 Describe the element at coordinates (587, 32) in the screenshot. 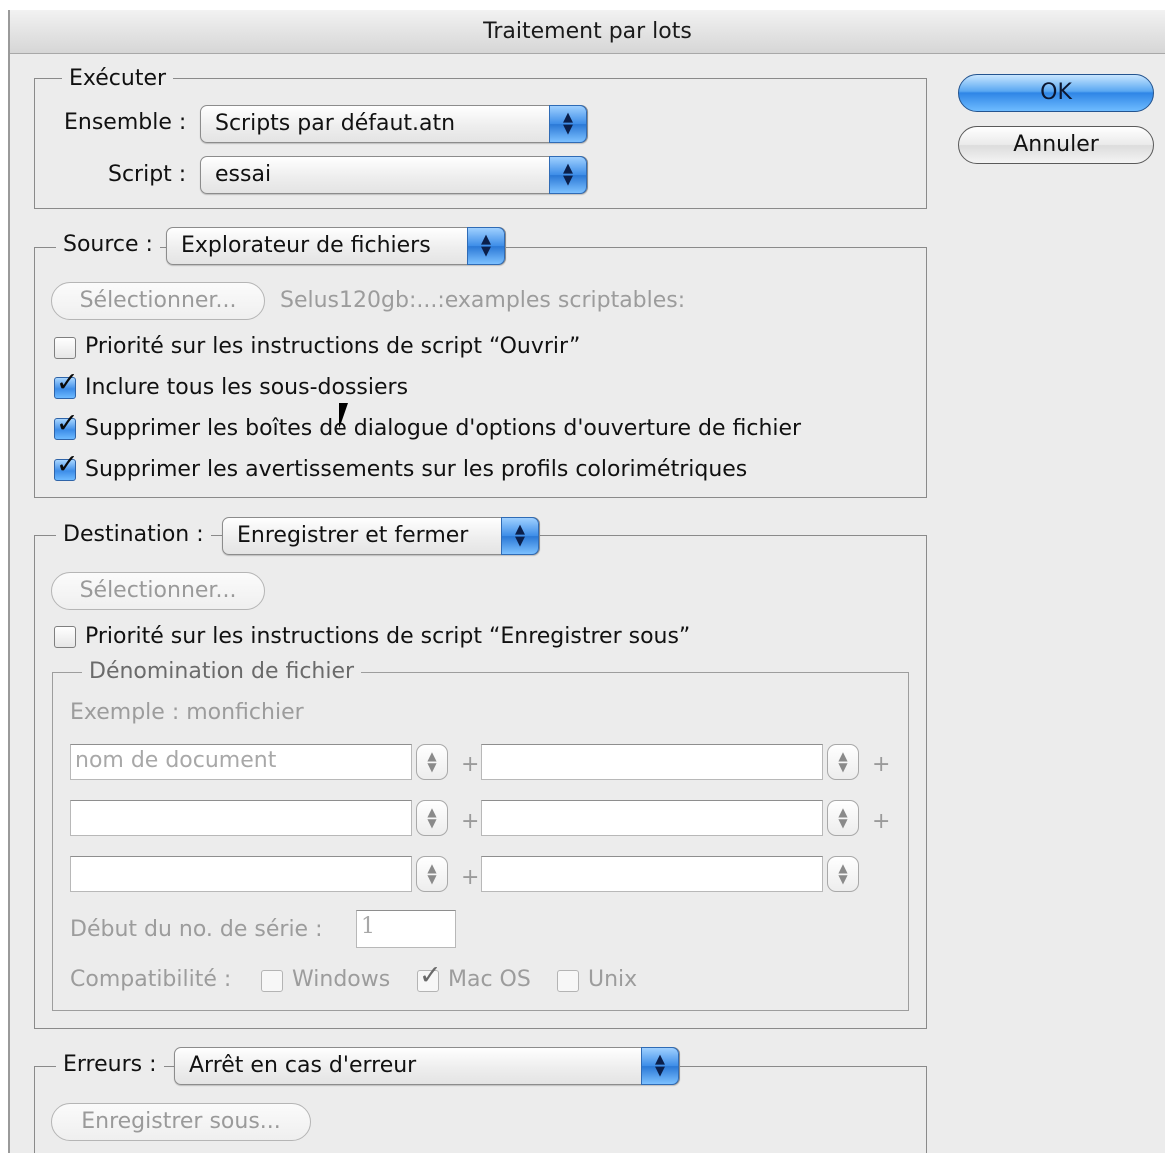

I see `window-title: Traitement par lots` at that location.